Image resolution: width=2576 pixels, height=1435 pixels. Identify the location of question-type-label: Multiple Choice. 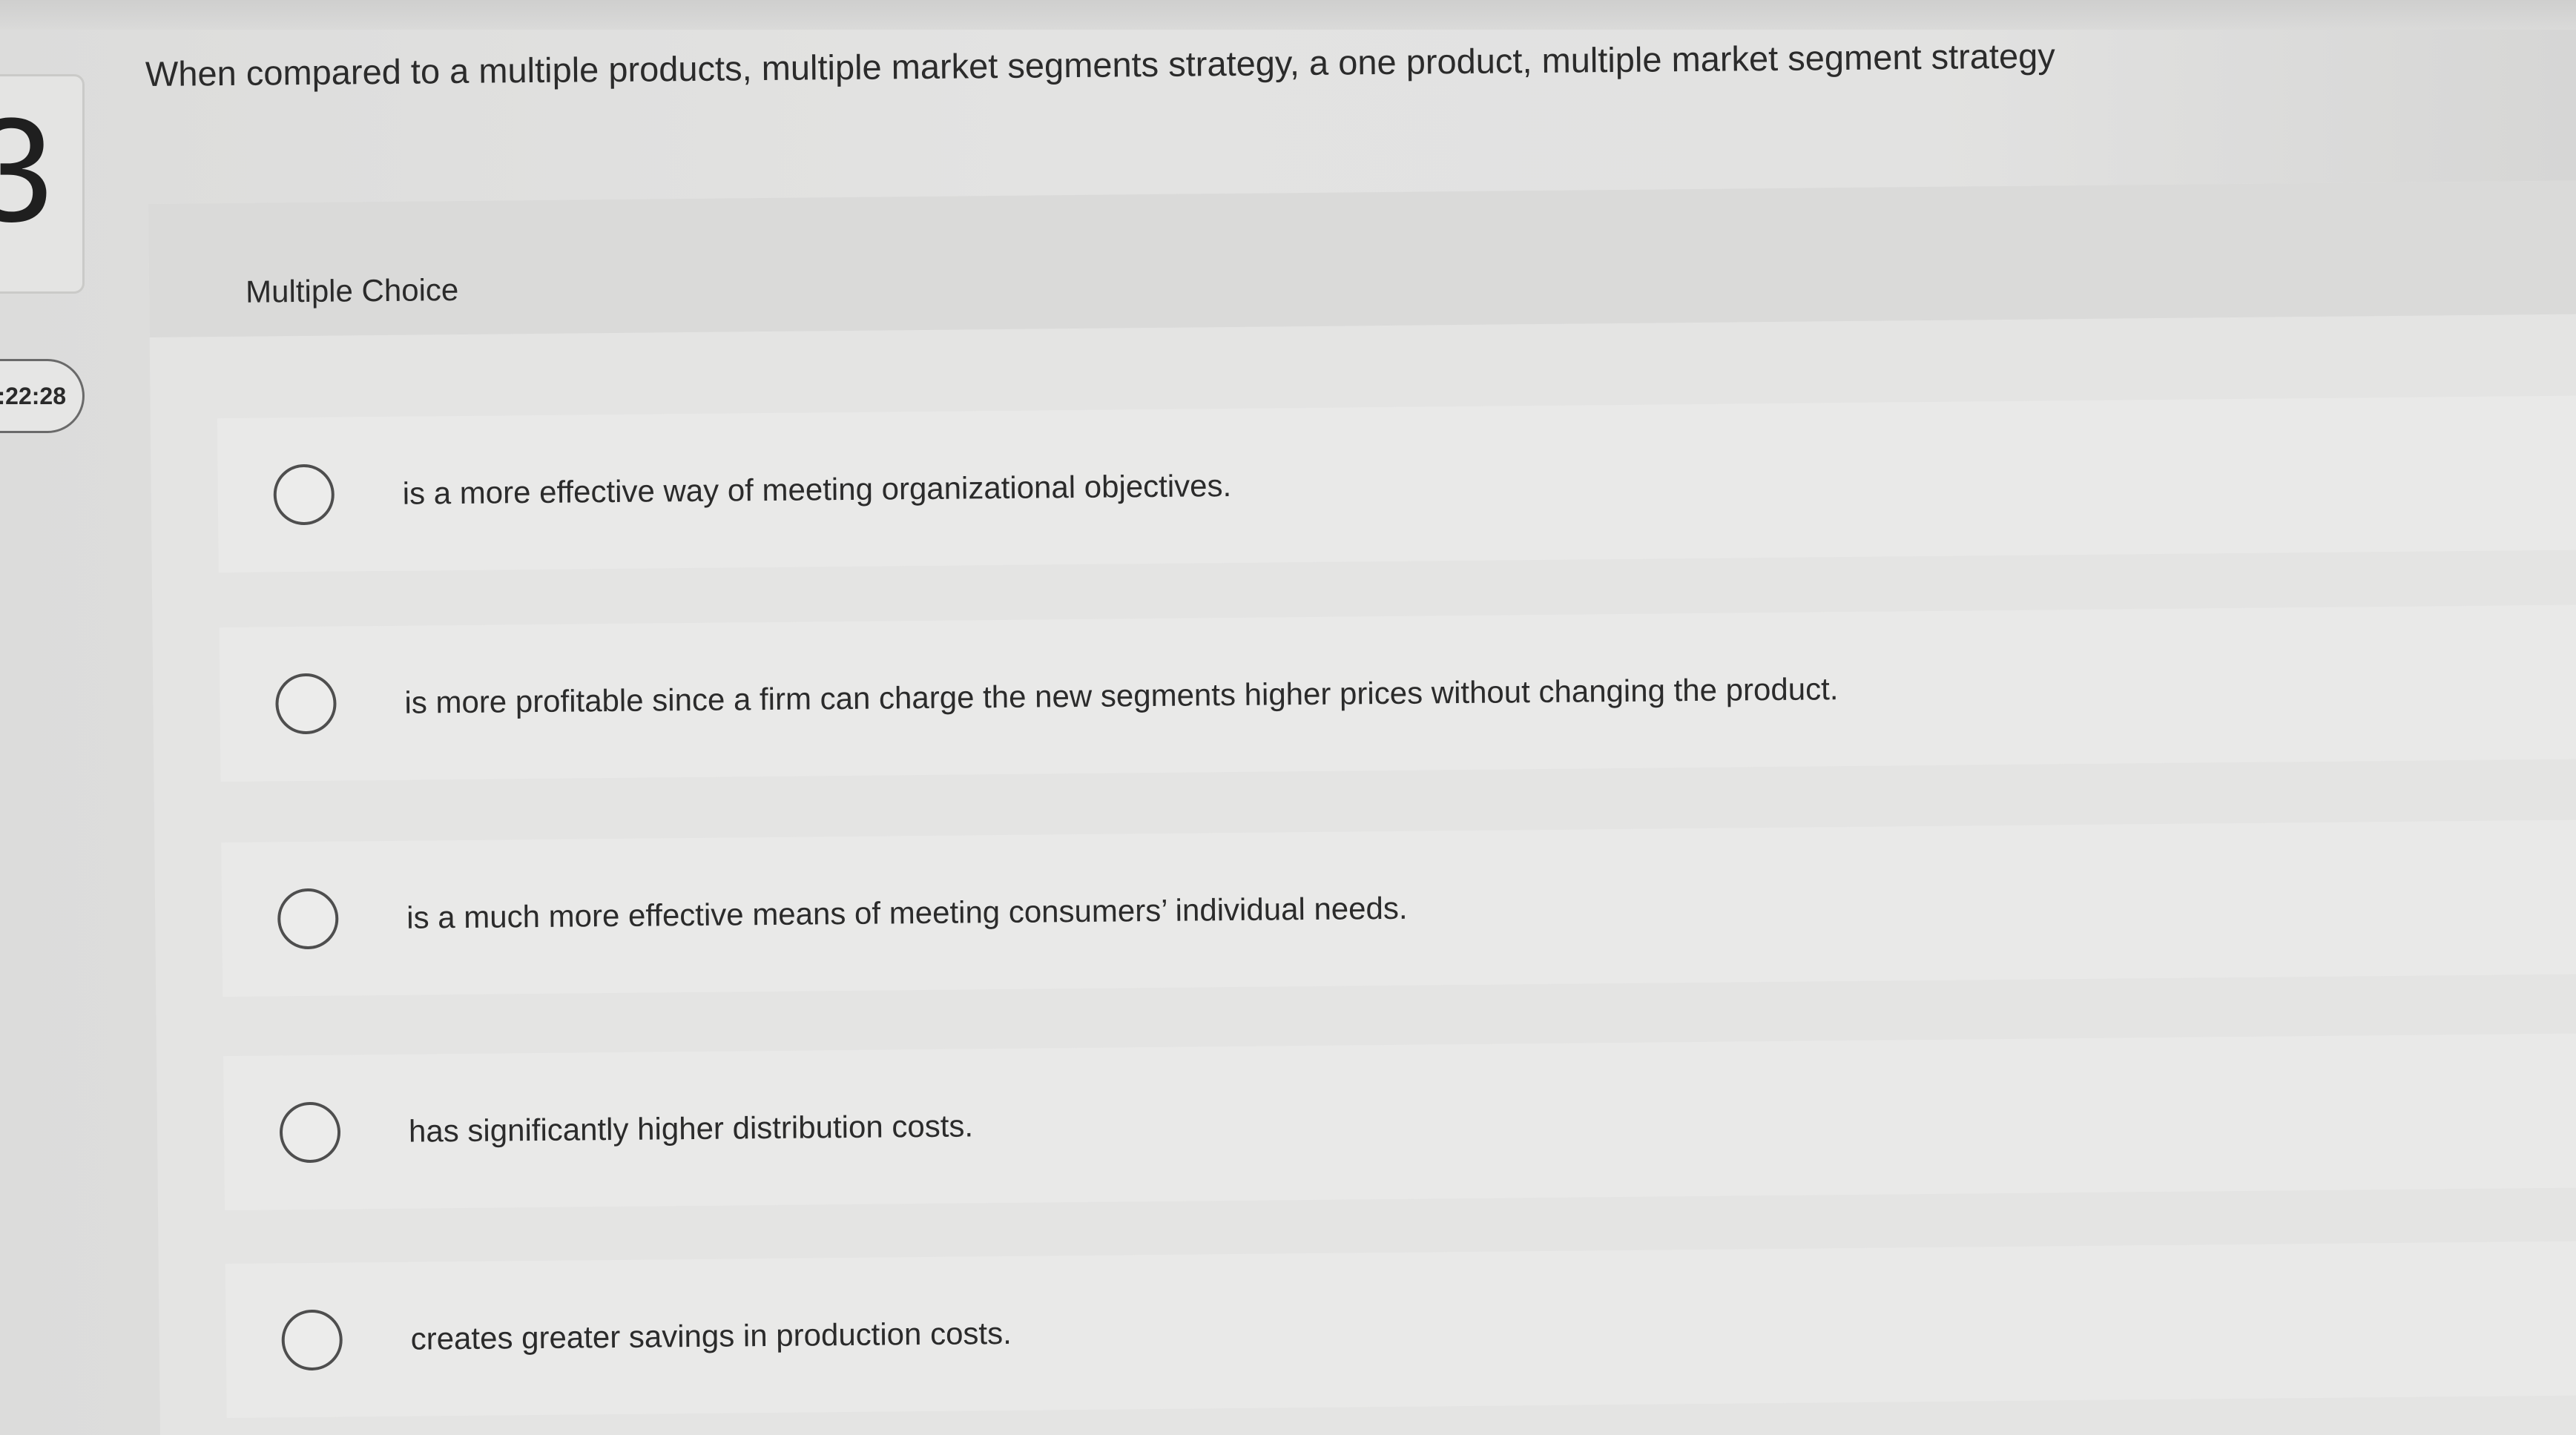
(352, 290).